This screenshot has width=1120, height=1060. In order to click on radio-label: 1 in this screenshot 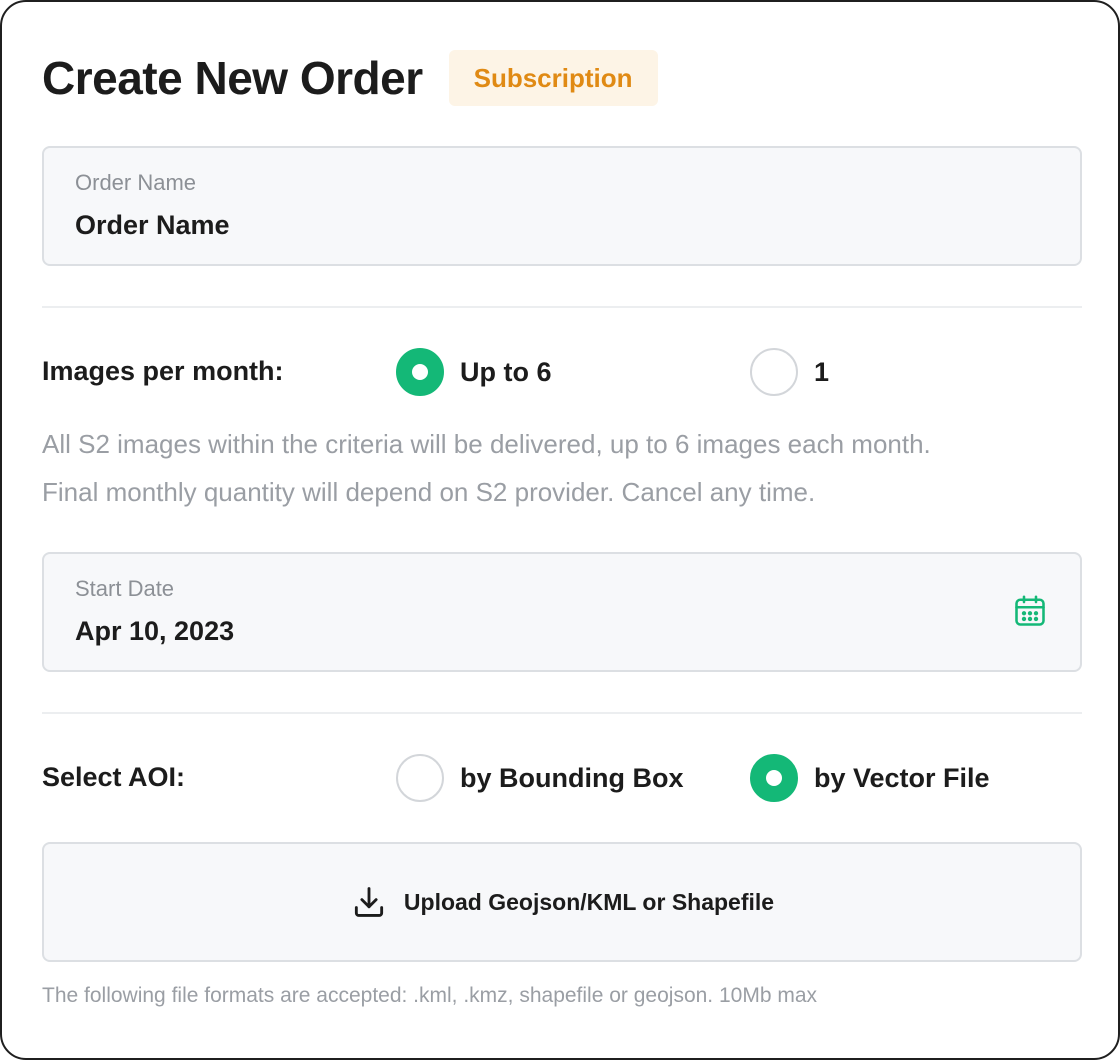, I will do `click(822, 371)`.